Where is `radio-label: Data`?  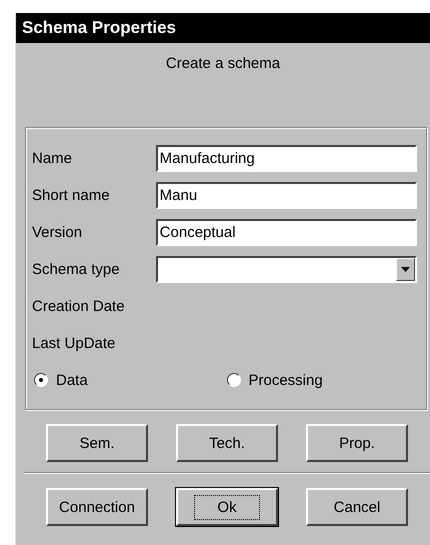 radio-label: Data is located at coordinates (72, 380).